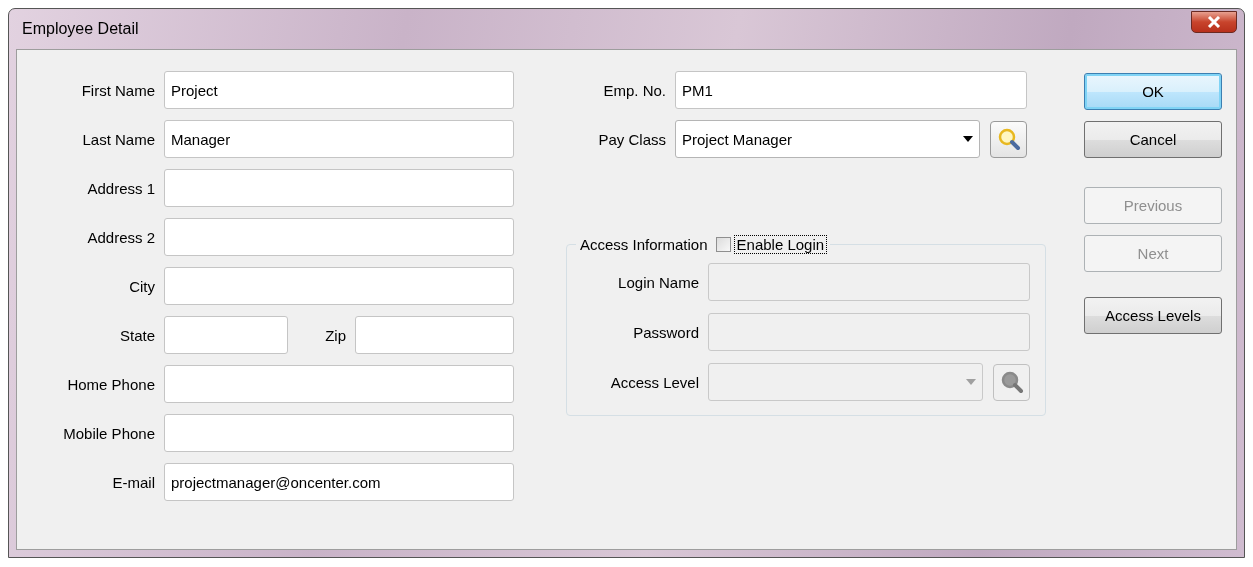 The width and height of the screenshot is (1253, 567). I want to click on window-title: Employee Detail, so click(80, 29).